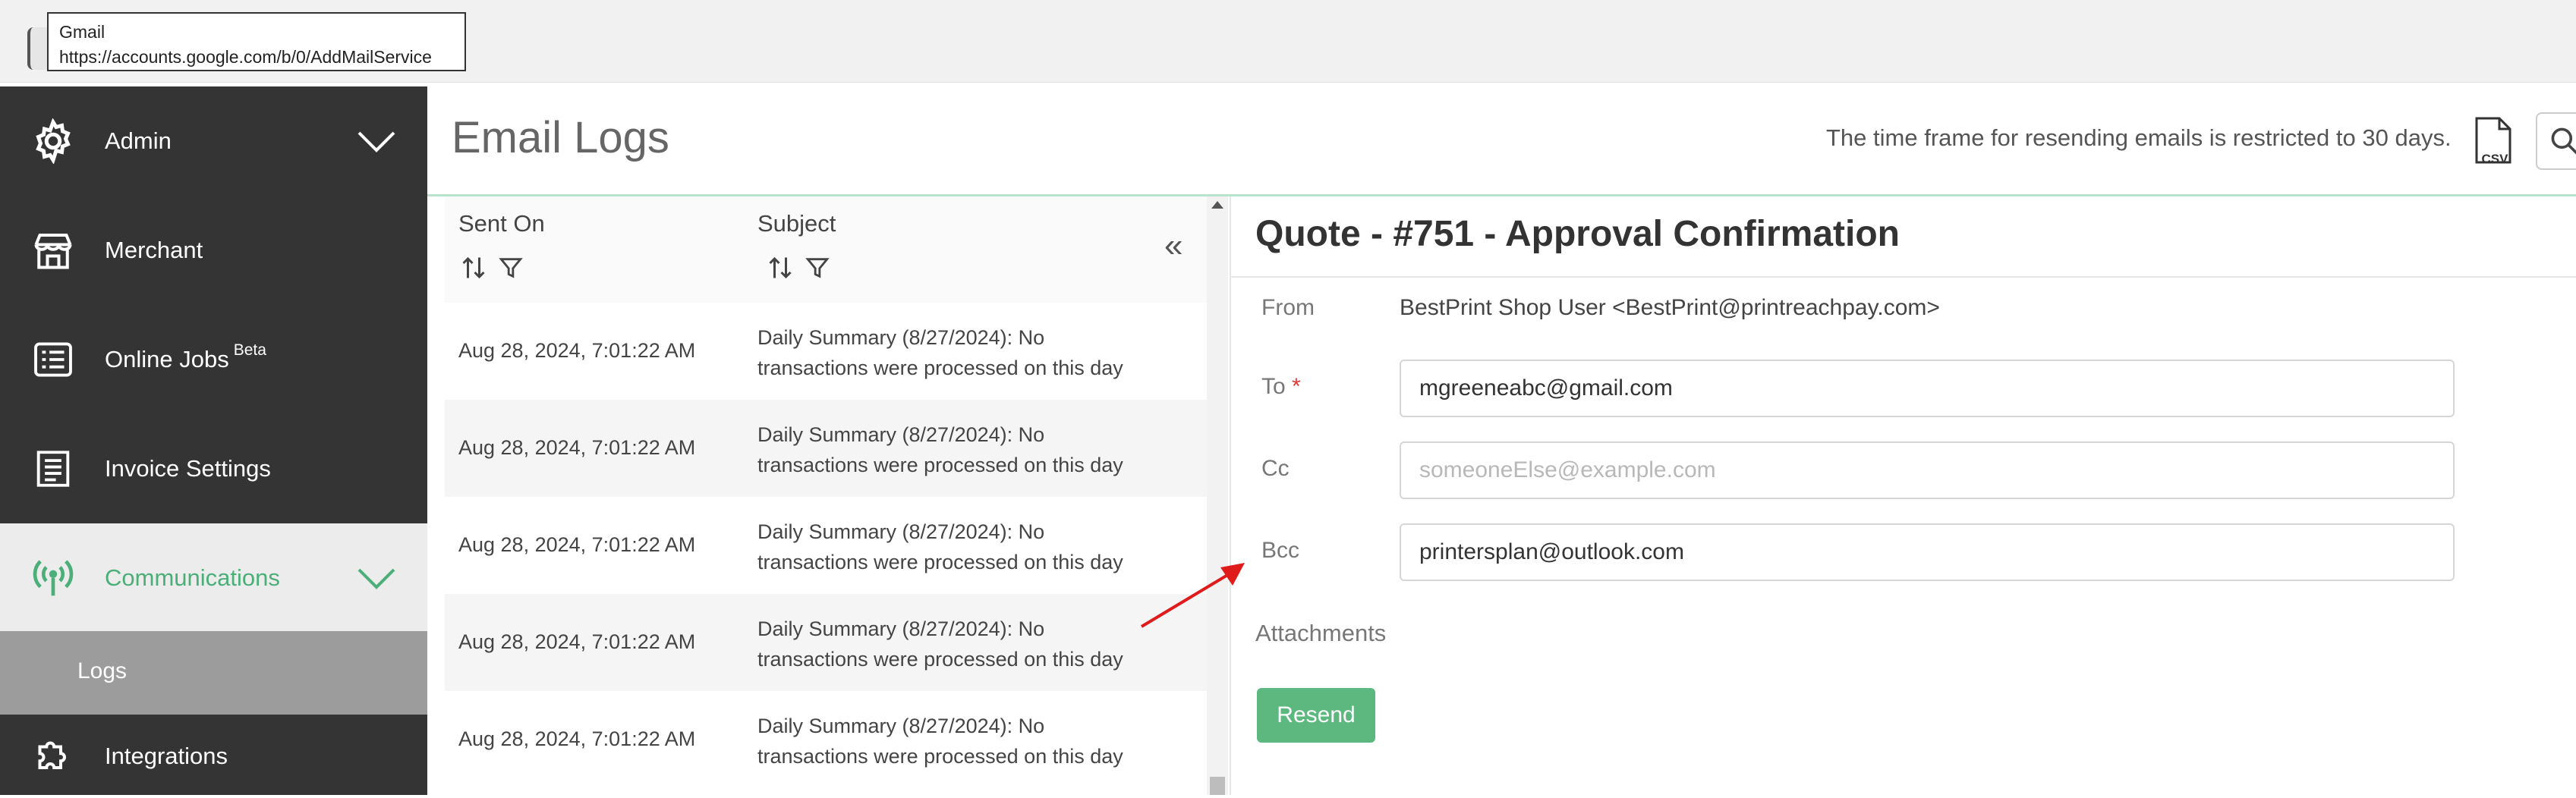  I want to click on gear-icon, so click(53, 141).